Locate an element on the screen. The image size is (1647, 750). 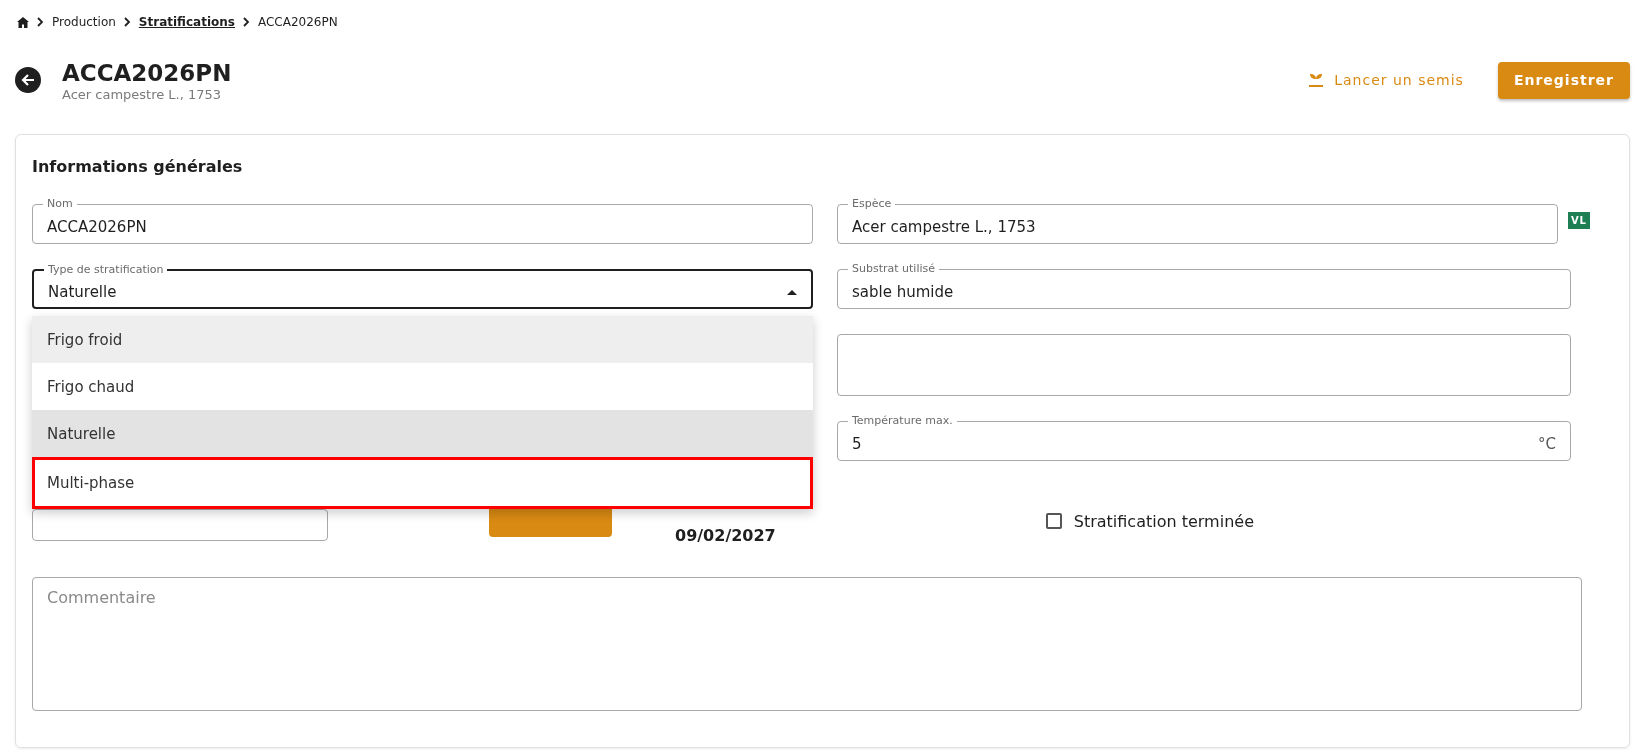
section-title: Informations générales is located at coordinates (138, 166).